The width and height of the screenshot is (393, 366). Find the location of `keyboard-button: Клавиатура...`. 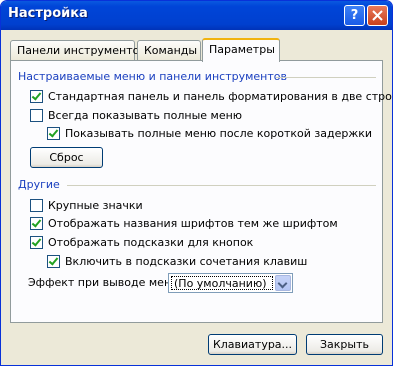

keyboard-button: Клавиатура... is located at coordinates (252, 344).